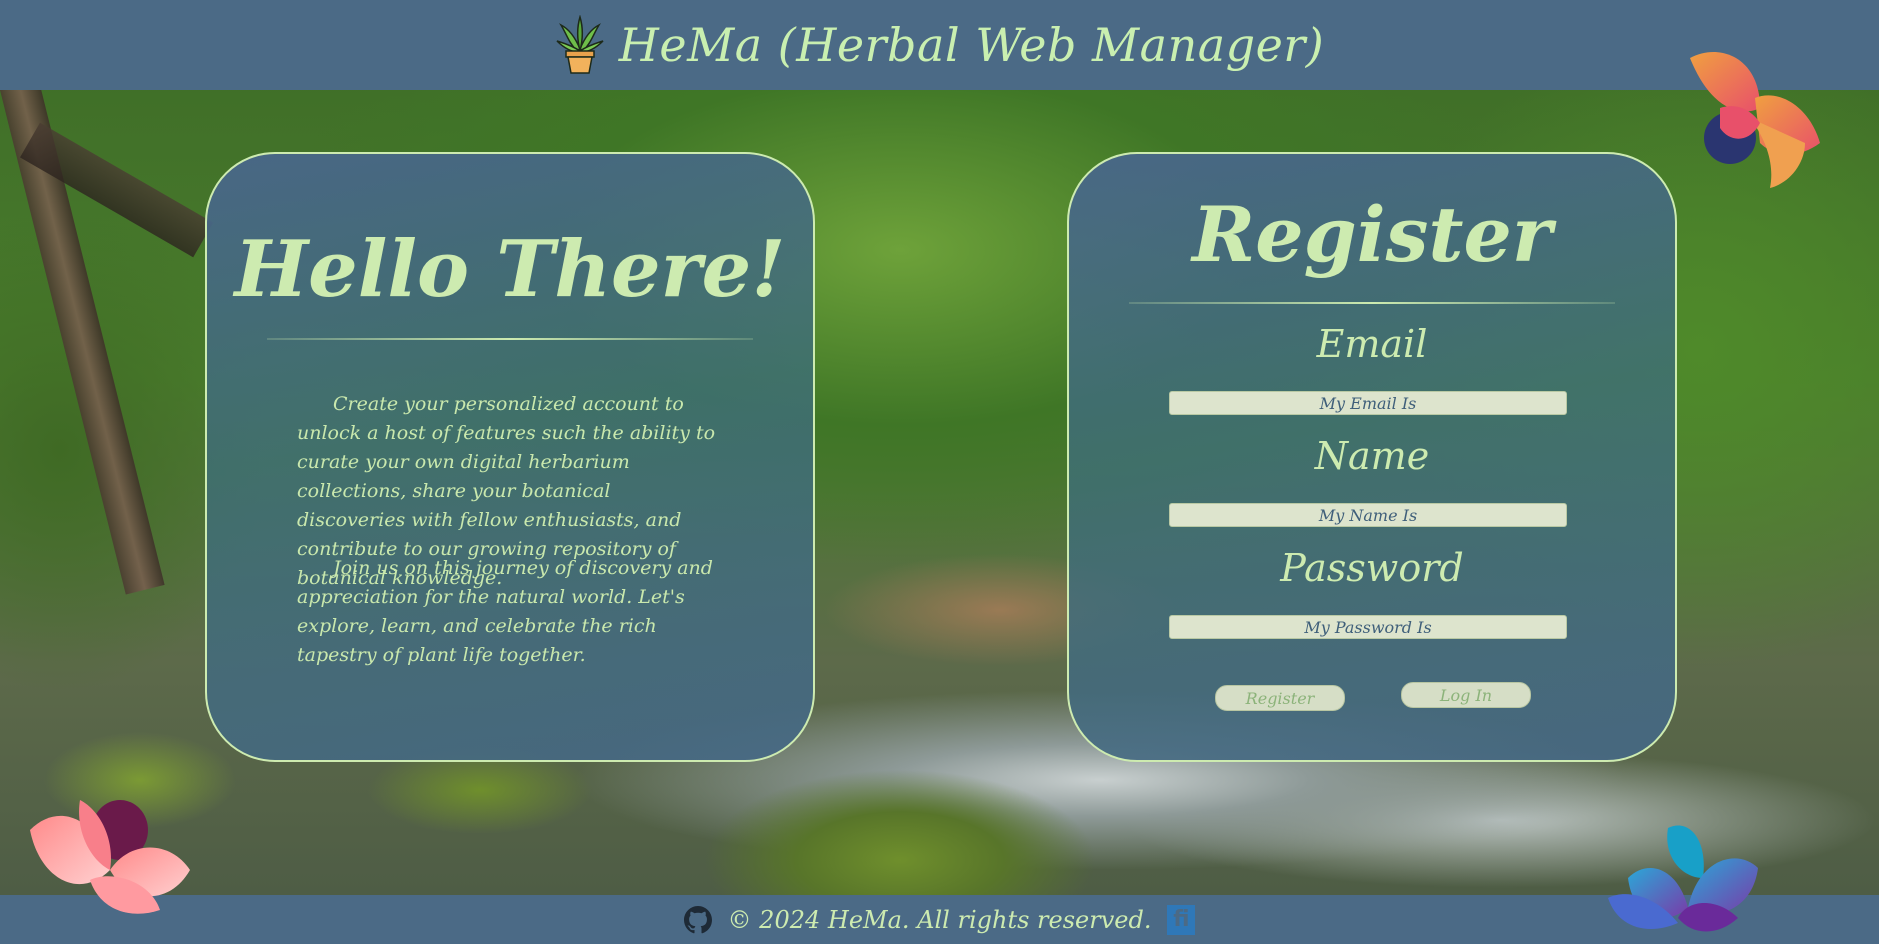  Describe the element at coordinates (510, 339) in the screenshot. I see `intro-divider` at that location.